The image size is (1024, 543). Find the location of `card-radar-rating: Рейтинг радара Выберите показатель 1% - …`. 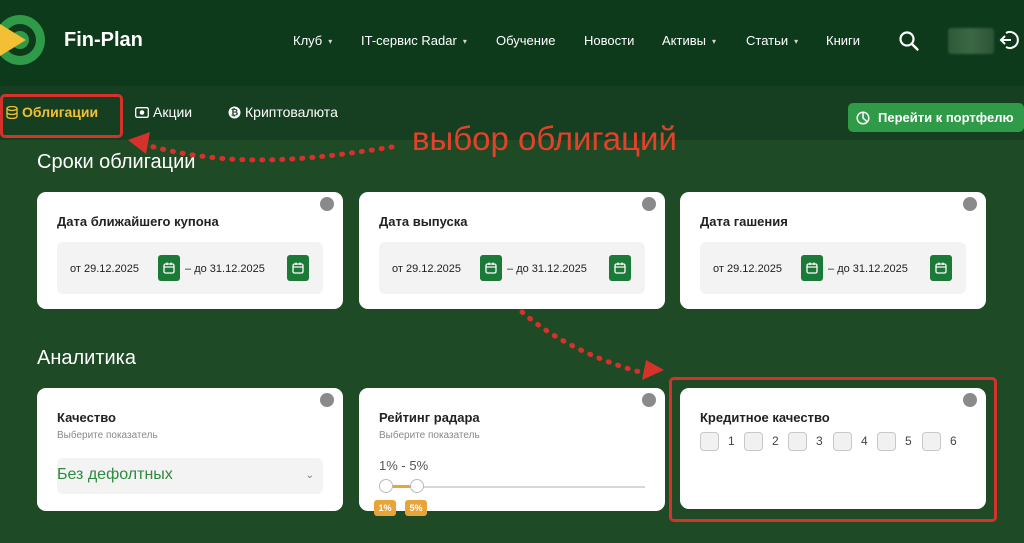

card-radar-rating: Рейтинг радара Выберите показатель 1% - … is located at coordinates (512, 452).